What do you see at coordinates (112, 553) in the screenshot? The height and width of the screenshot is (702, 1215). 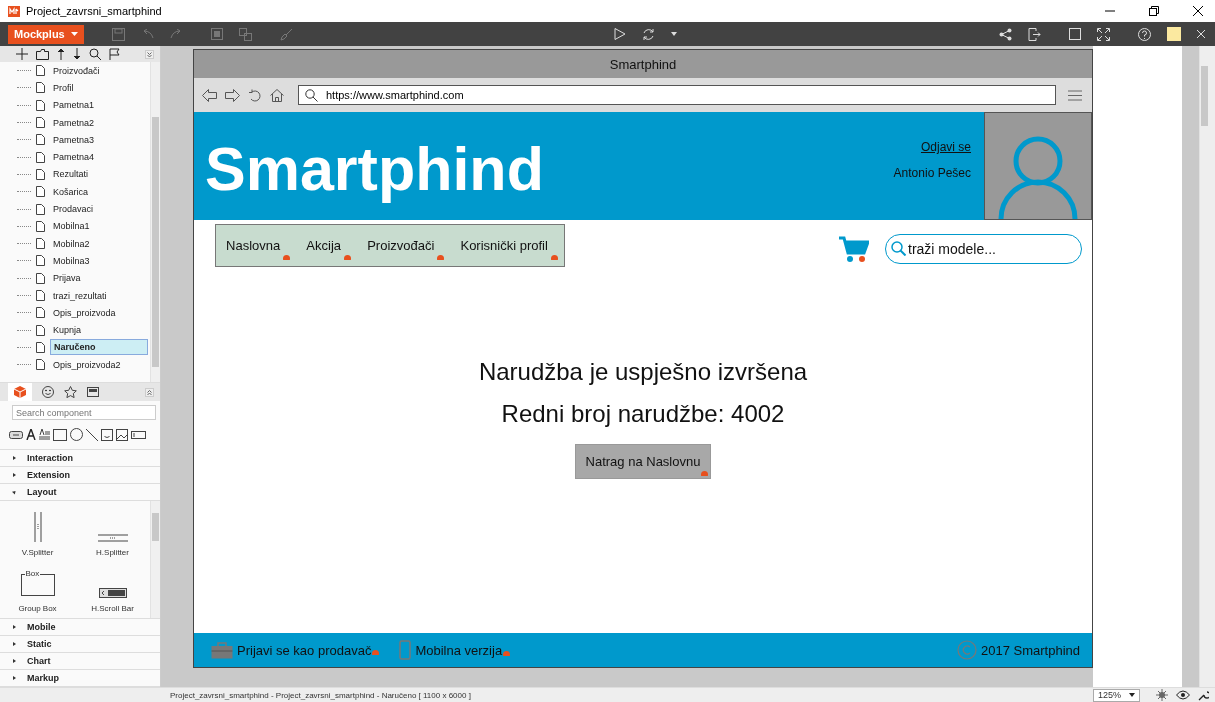 I see `component-label: H.Splitter` at bounding box center [112, 553].